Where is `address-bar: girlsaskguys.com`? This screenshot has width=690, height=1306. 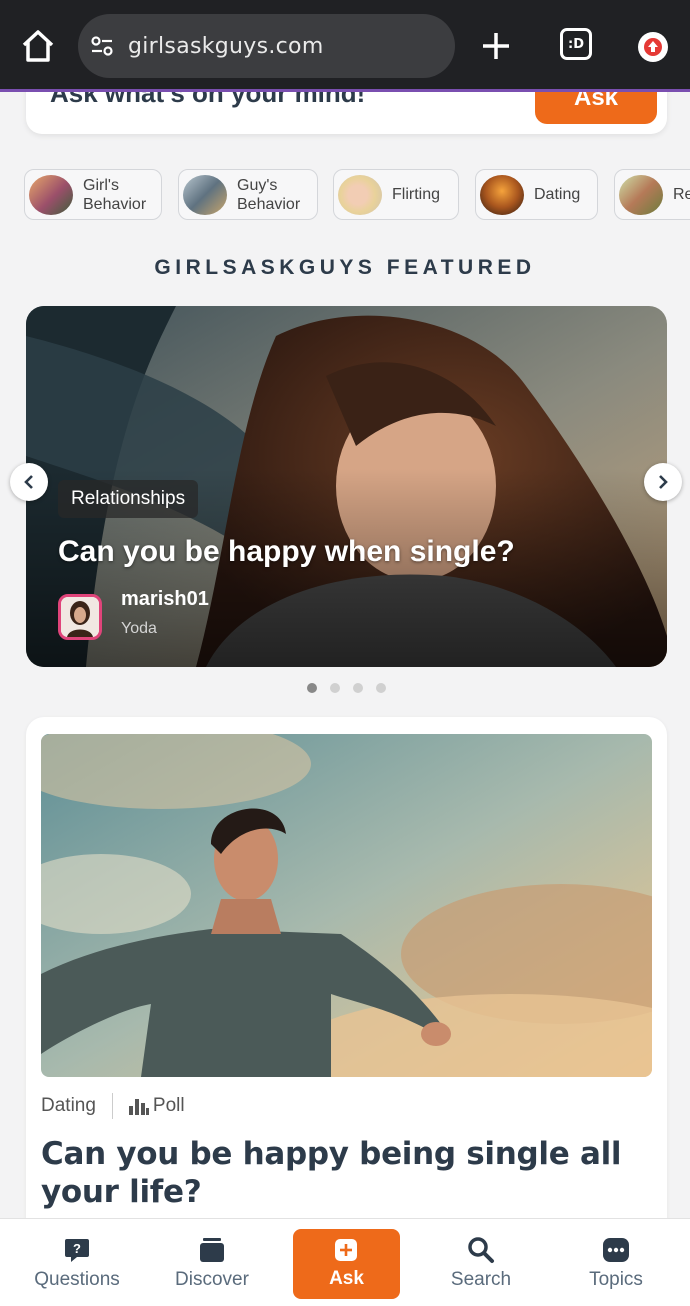
address-bar: girlsaskguys.com is located at coordinates (266, 46).